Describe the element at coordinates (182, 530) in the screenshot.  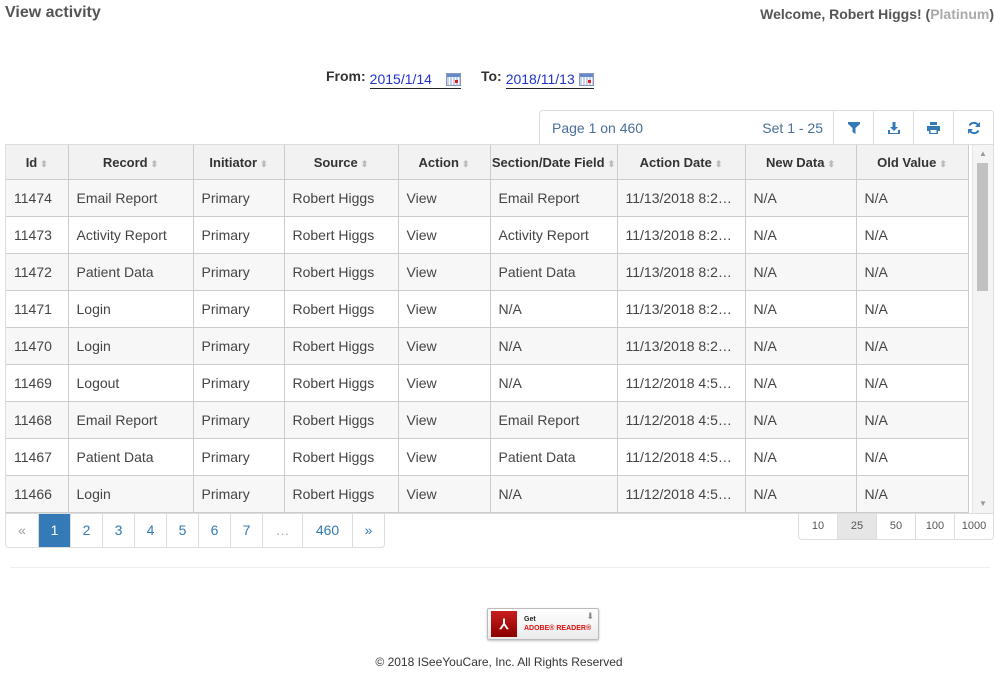
I see `page-button: 5` at that location.